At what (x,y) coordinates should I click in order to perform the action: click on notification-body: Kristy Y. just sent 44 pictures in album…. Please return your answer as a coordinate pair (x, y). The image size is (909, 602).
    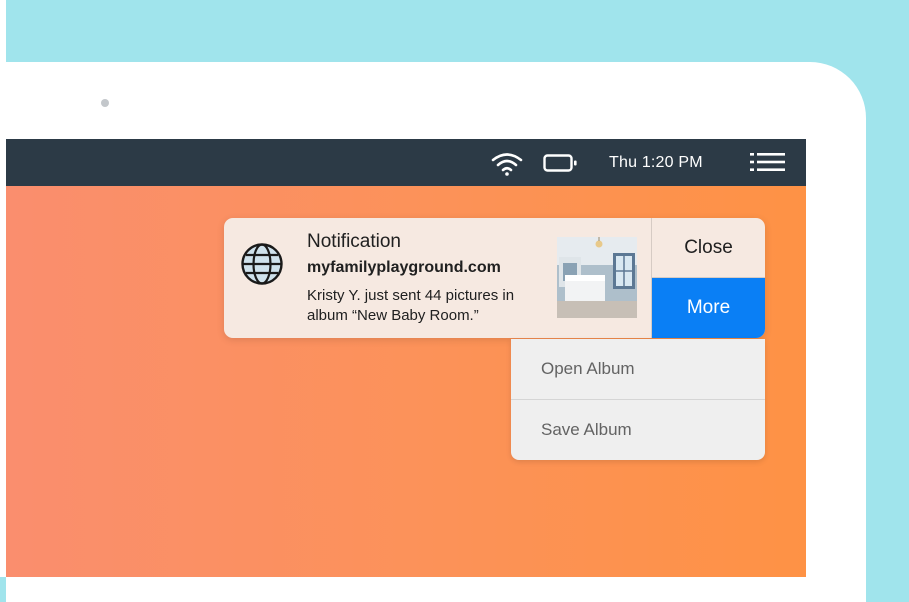
    Looking at the image, I should click on (411, 305).